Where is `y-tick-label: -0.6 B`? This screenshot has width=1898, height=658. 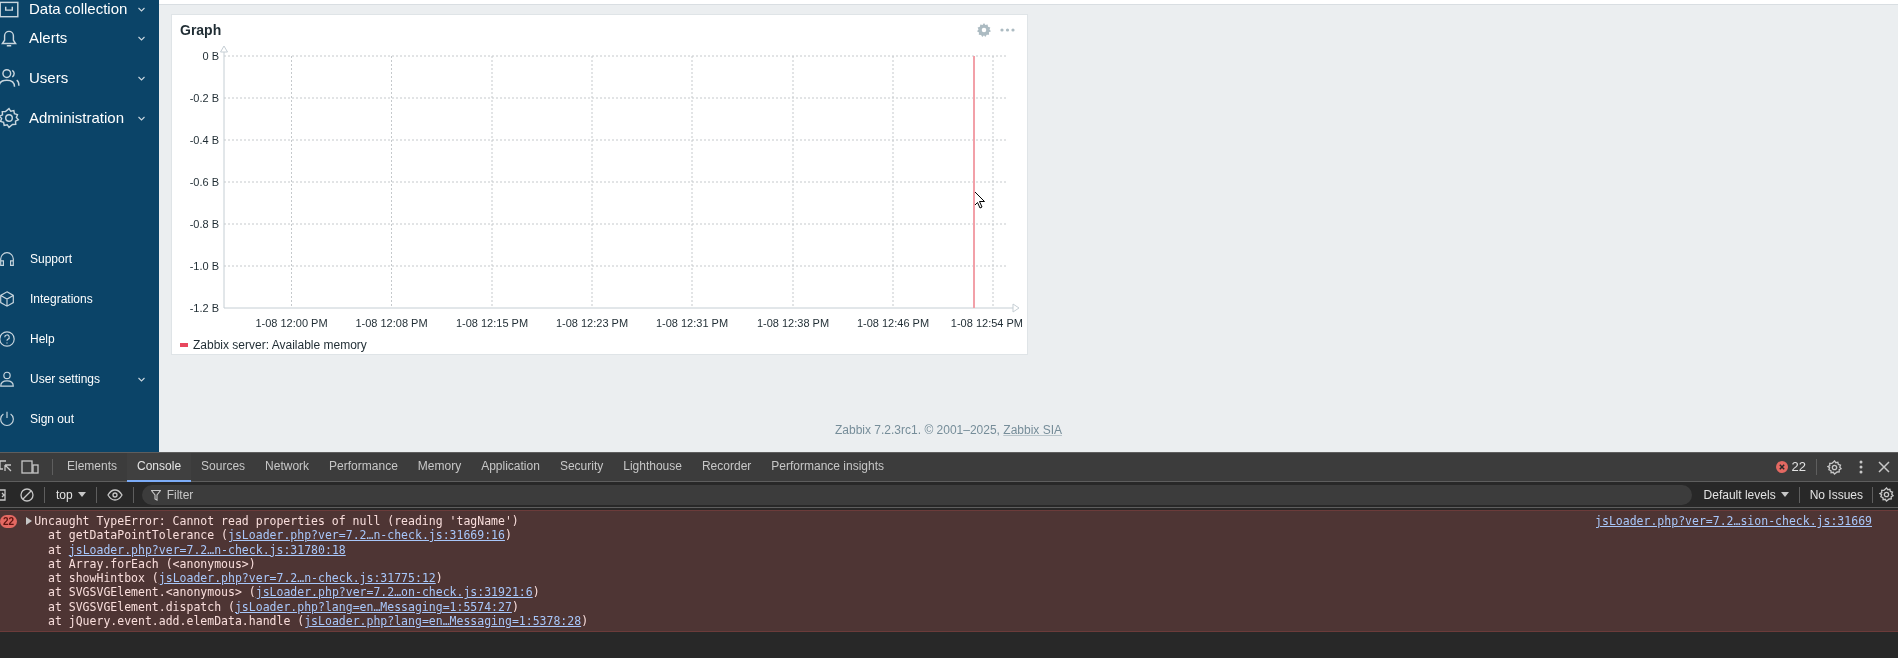
y-tick-label: -0.6 B is located at coordinates (204, 182).